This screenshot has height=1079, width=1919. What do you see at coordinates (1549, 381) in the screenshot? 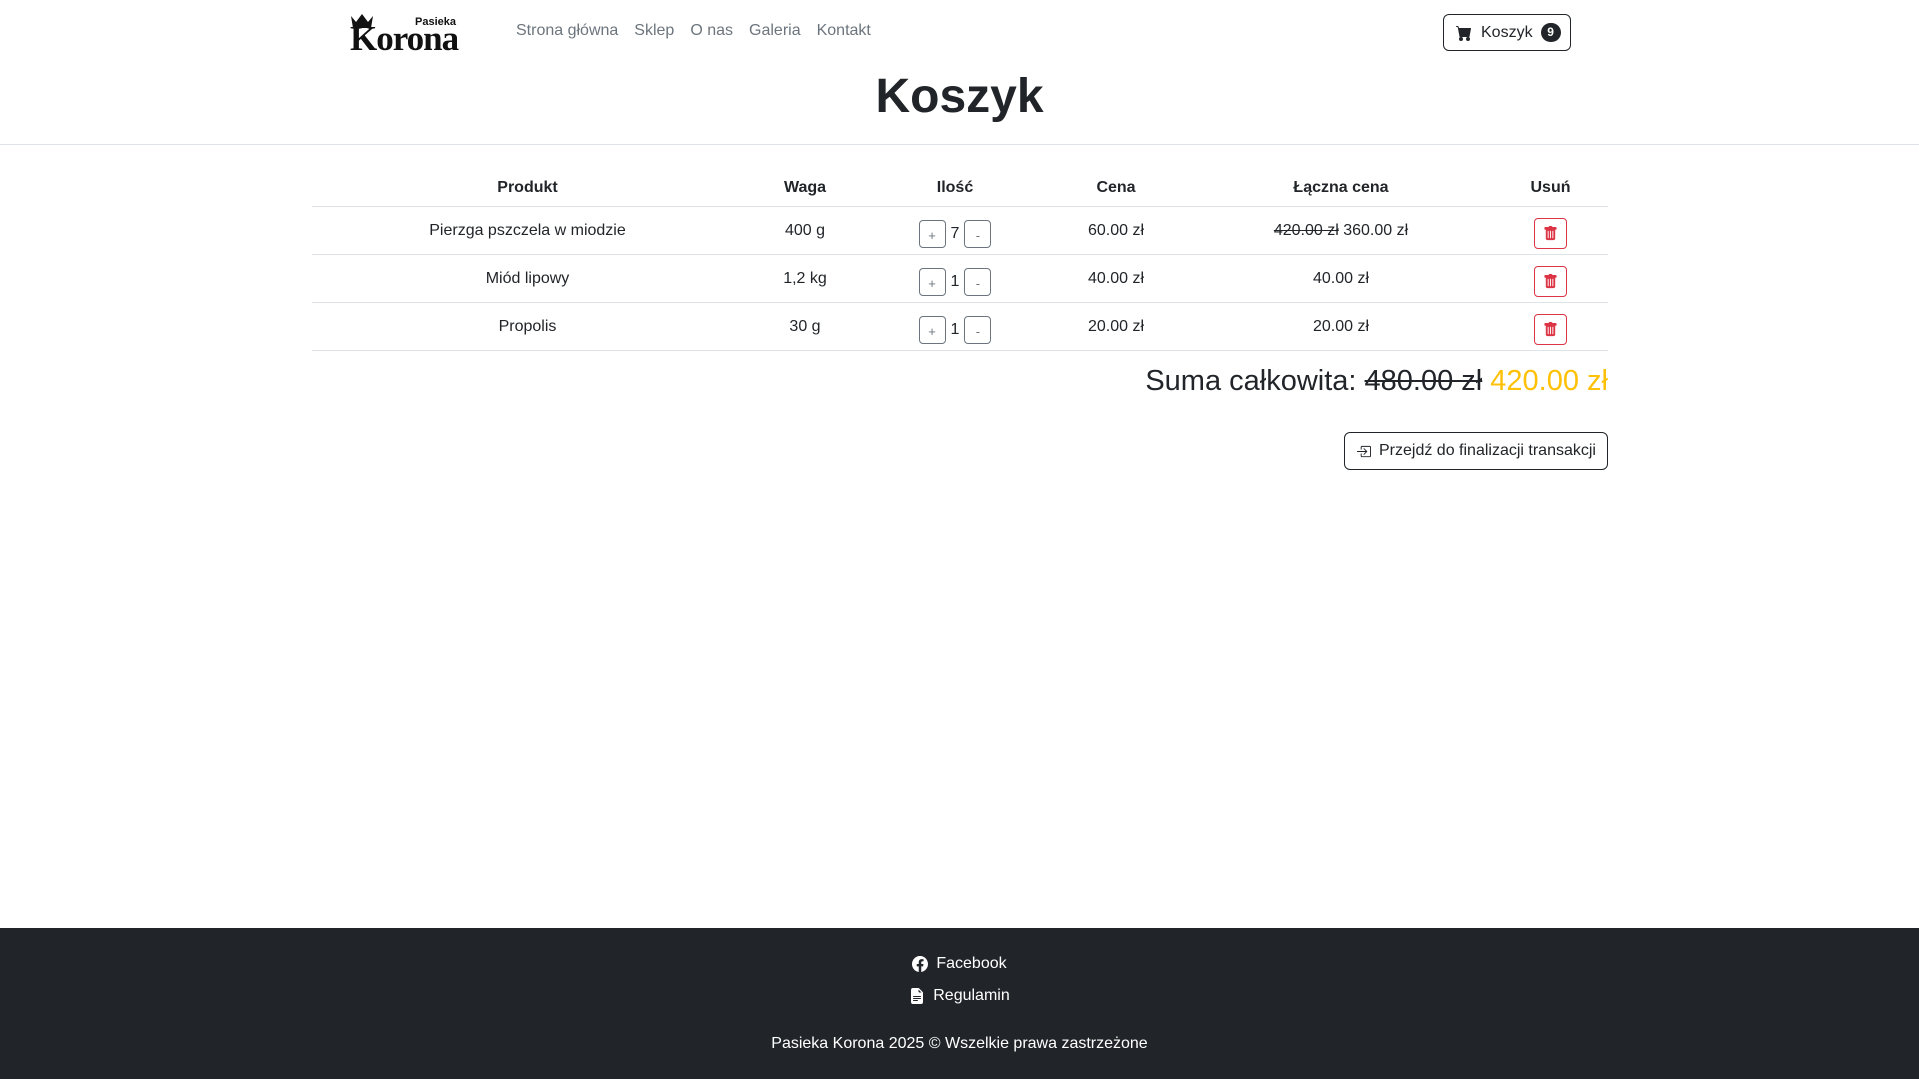
I see `new-total-amount: 420.00 zł` at bounding box center [1549, 381].